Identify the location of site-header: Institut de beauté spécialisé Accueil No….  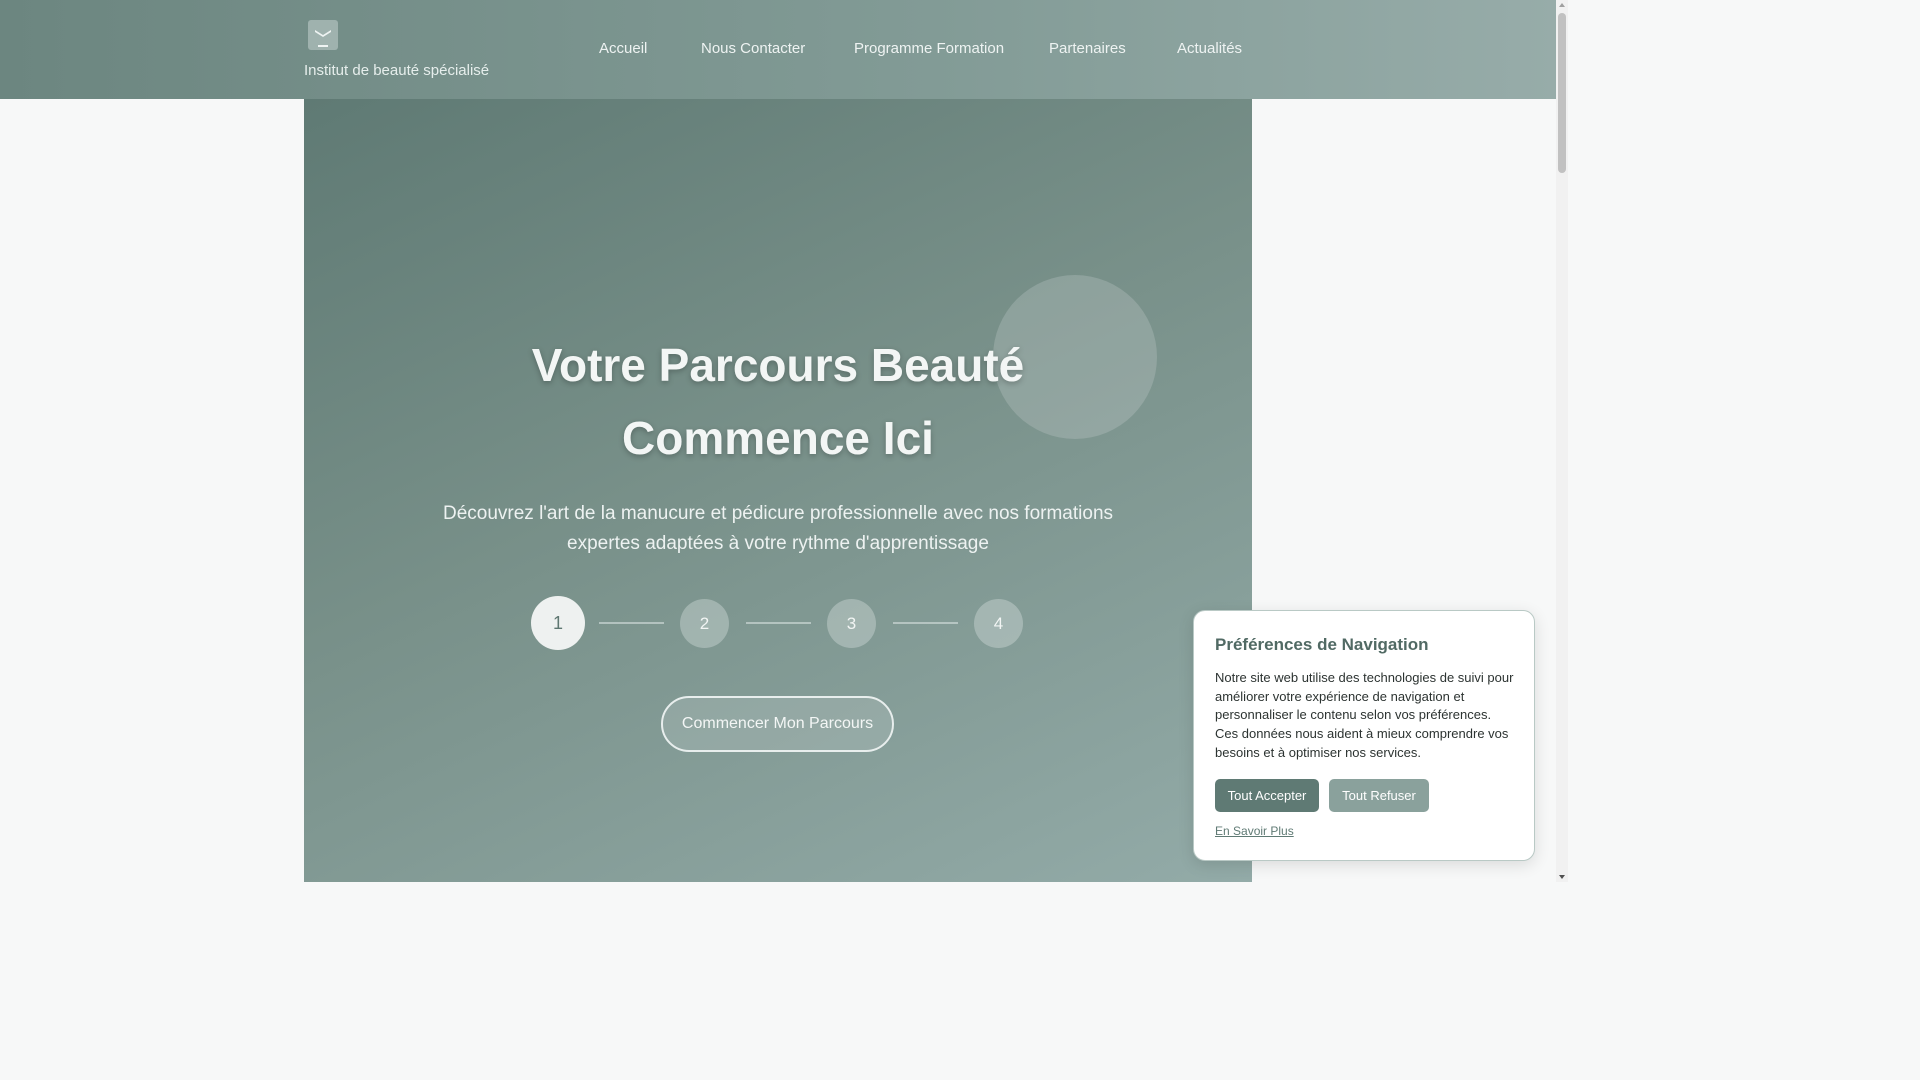
(778, 49).